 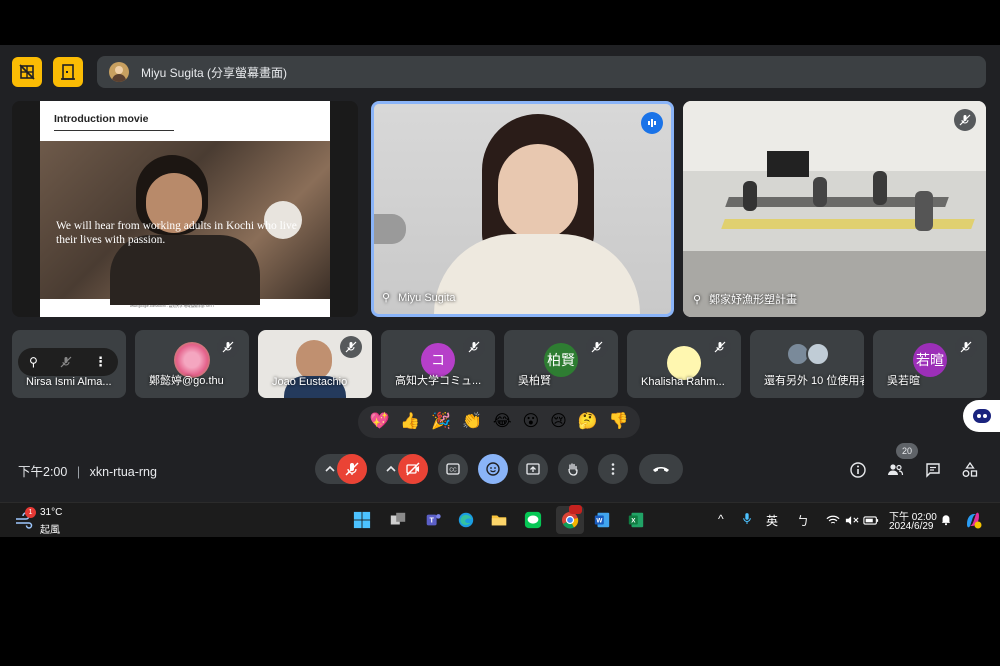 I want to click on tray-mic-icon, so click(x=747, y=521).